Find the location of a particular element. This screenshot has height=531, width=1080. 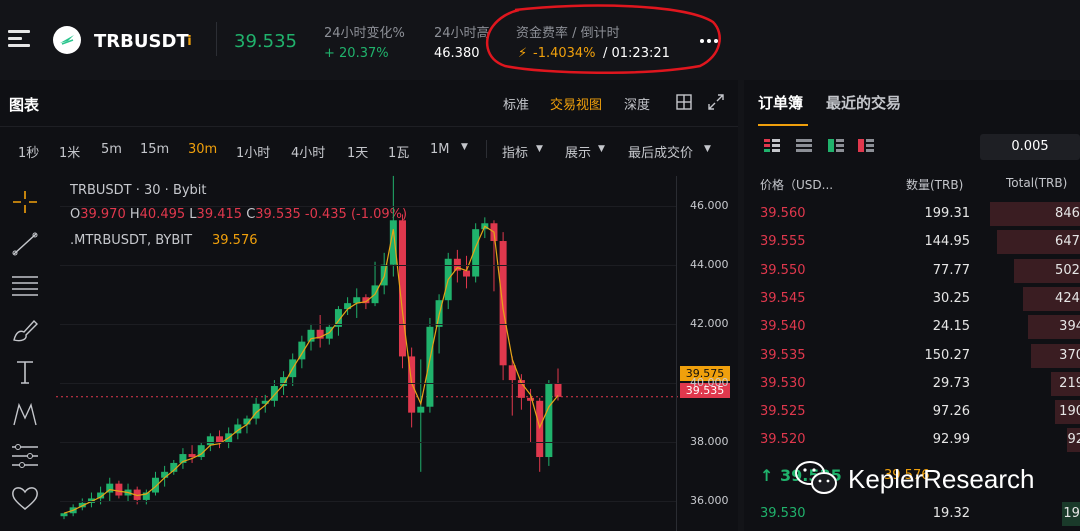

annotation-circle is located at coordinates (603, 39).